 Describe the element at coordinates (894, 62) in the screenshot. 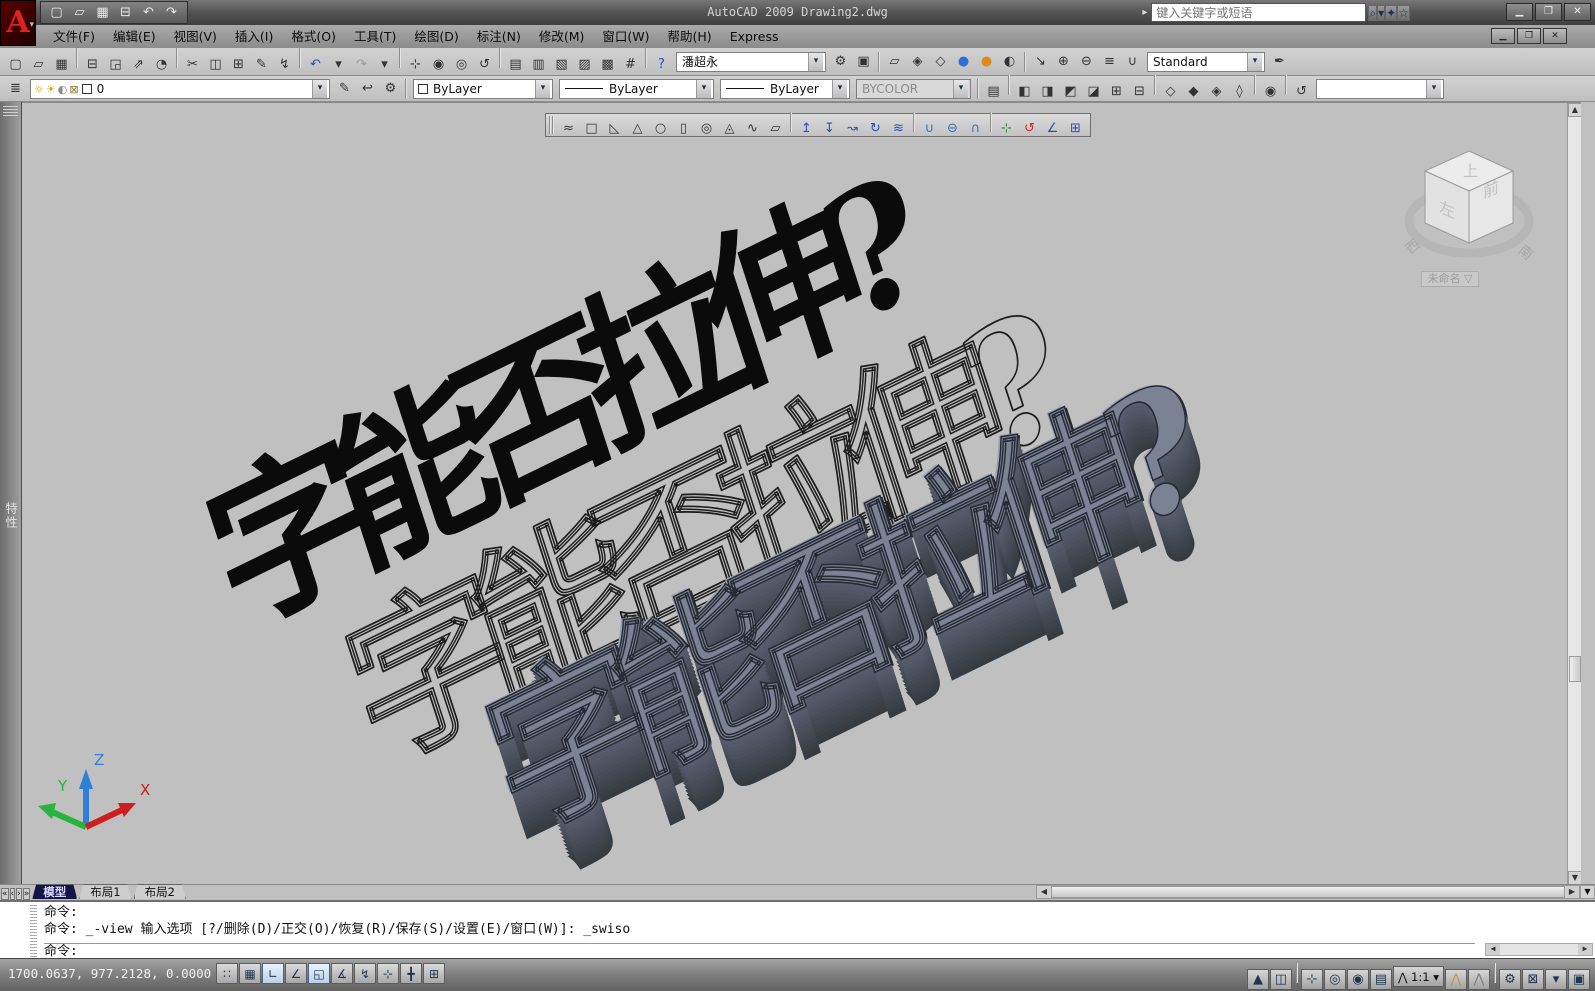

I see `2d-wireframe-icon: ▱` at that location.